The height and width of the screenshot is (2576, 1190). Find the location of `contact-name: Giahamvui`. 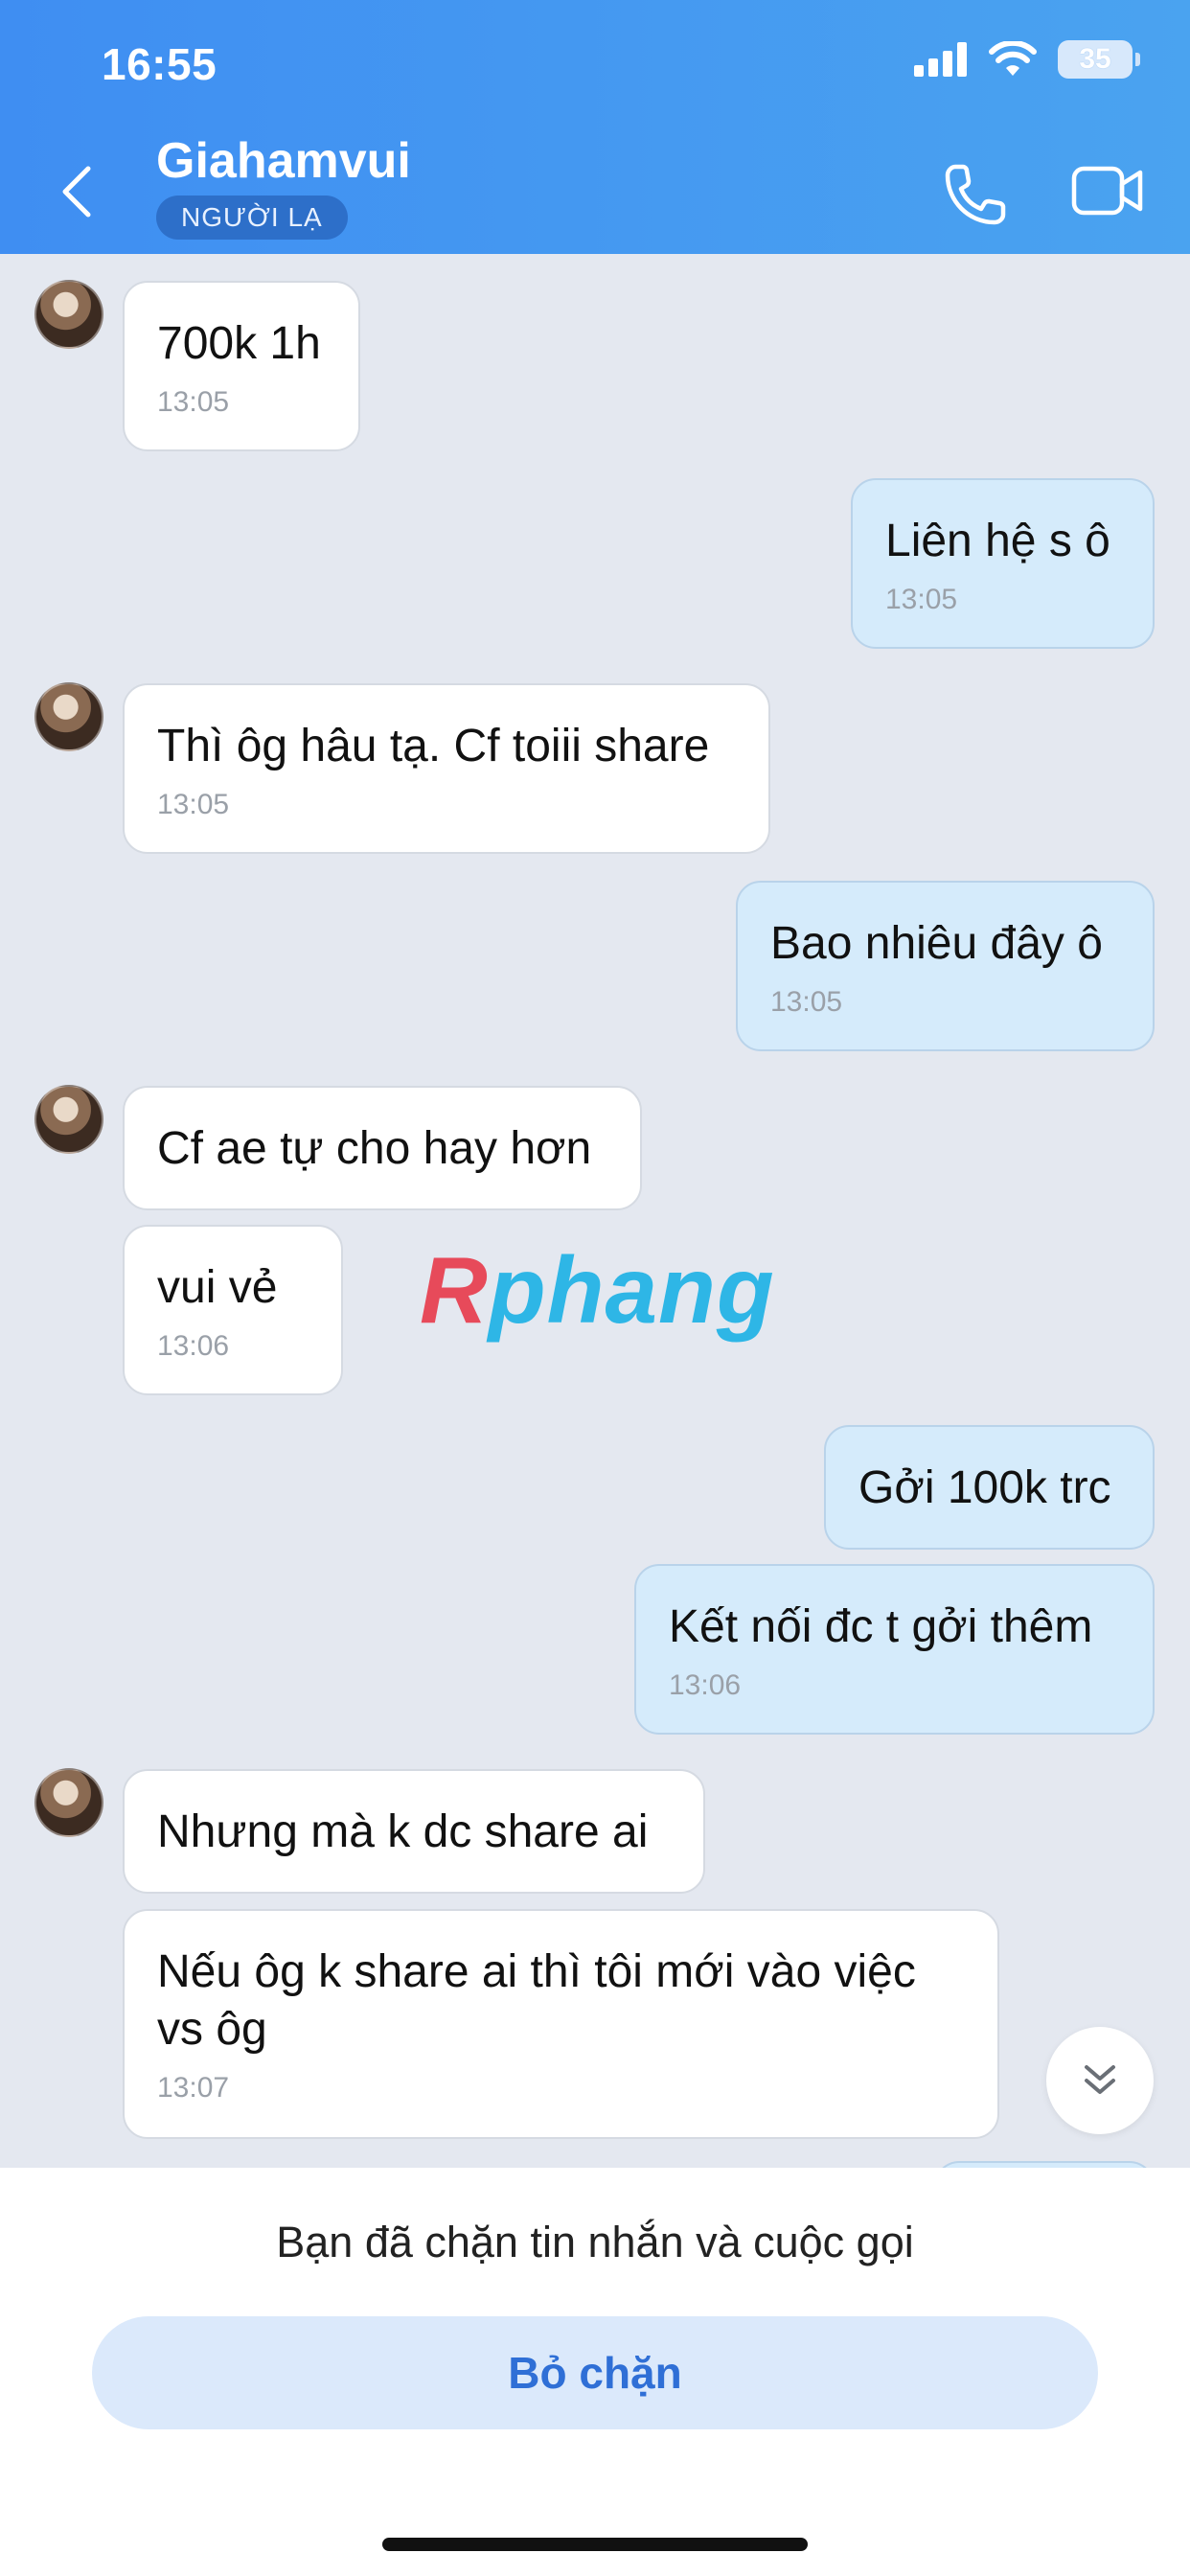

contact-name: Giahamvui is located at coordinates (284, 161).